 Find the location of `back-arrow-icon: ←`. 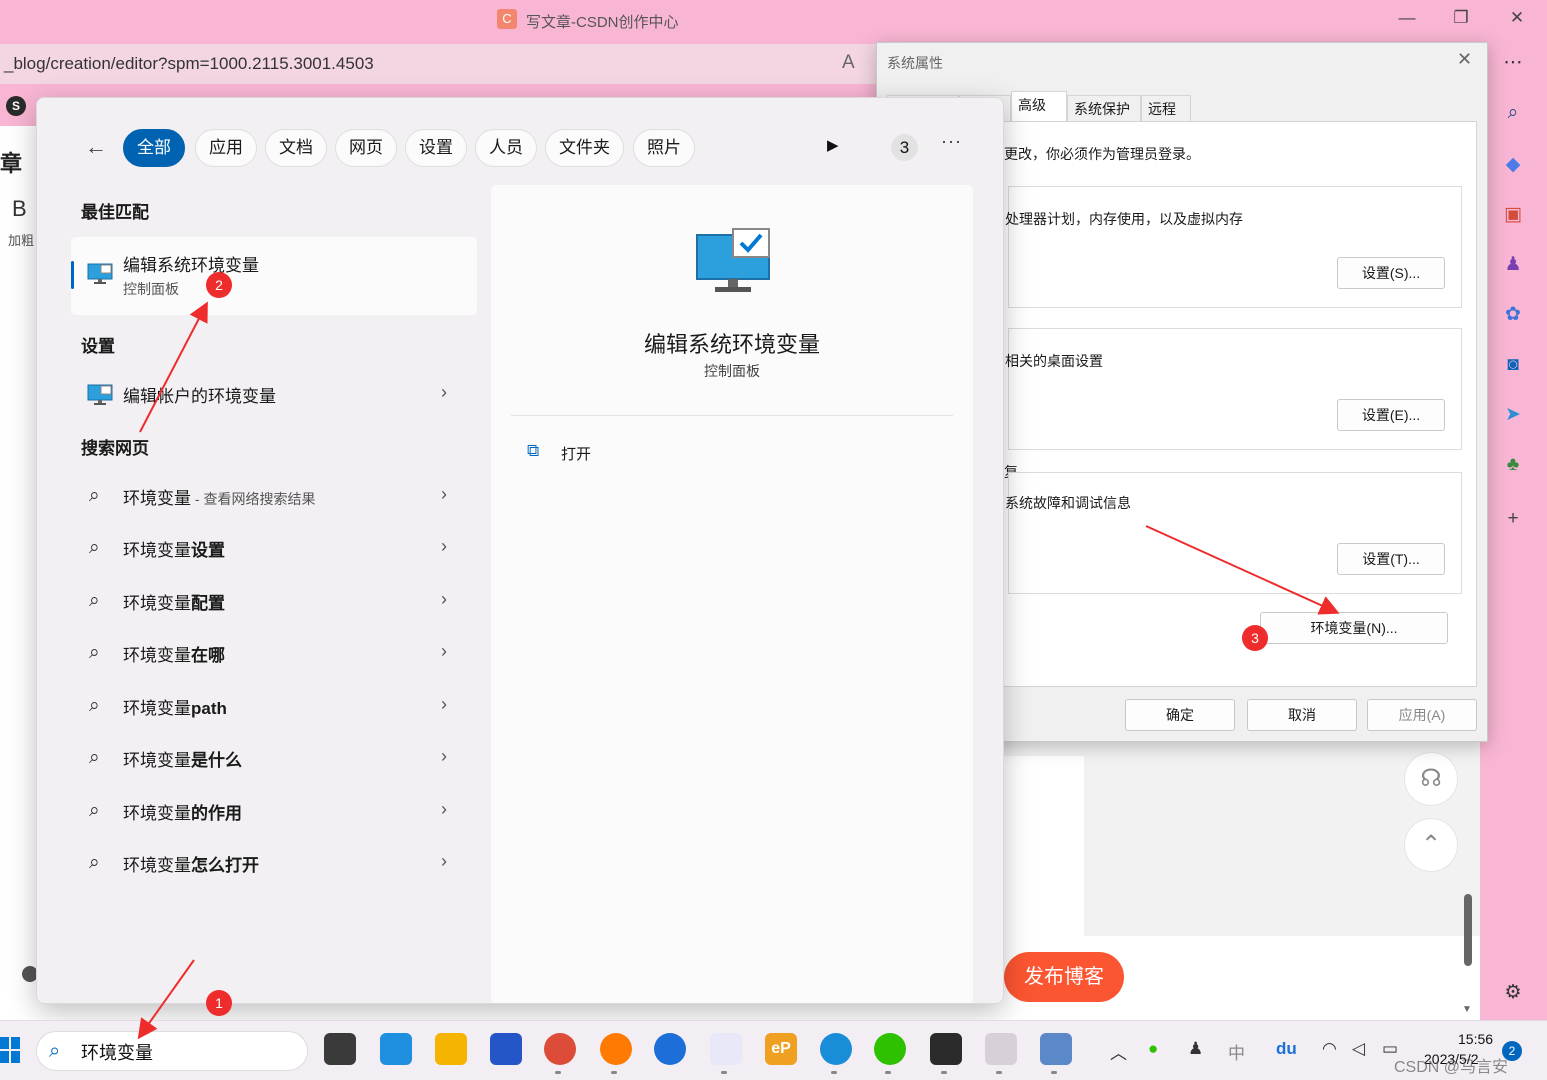

back-arrow-icon: ← is located at coordinates (96, 147).